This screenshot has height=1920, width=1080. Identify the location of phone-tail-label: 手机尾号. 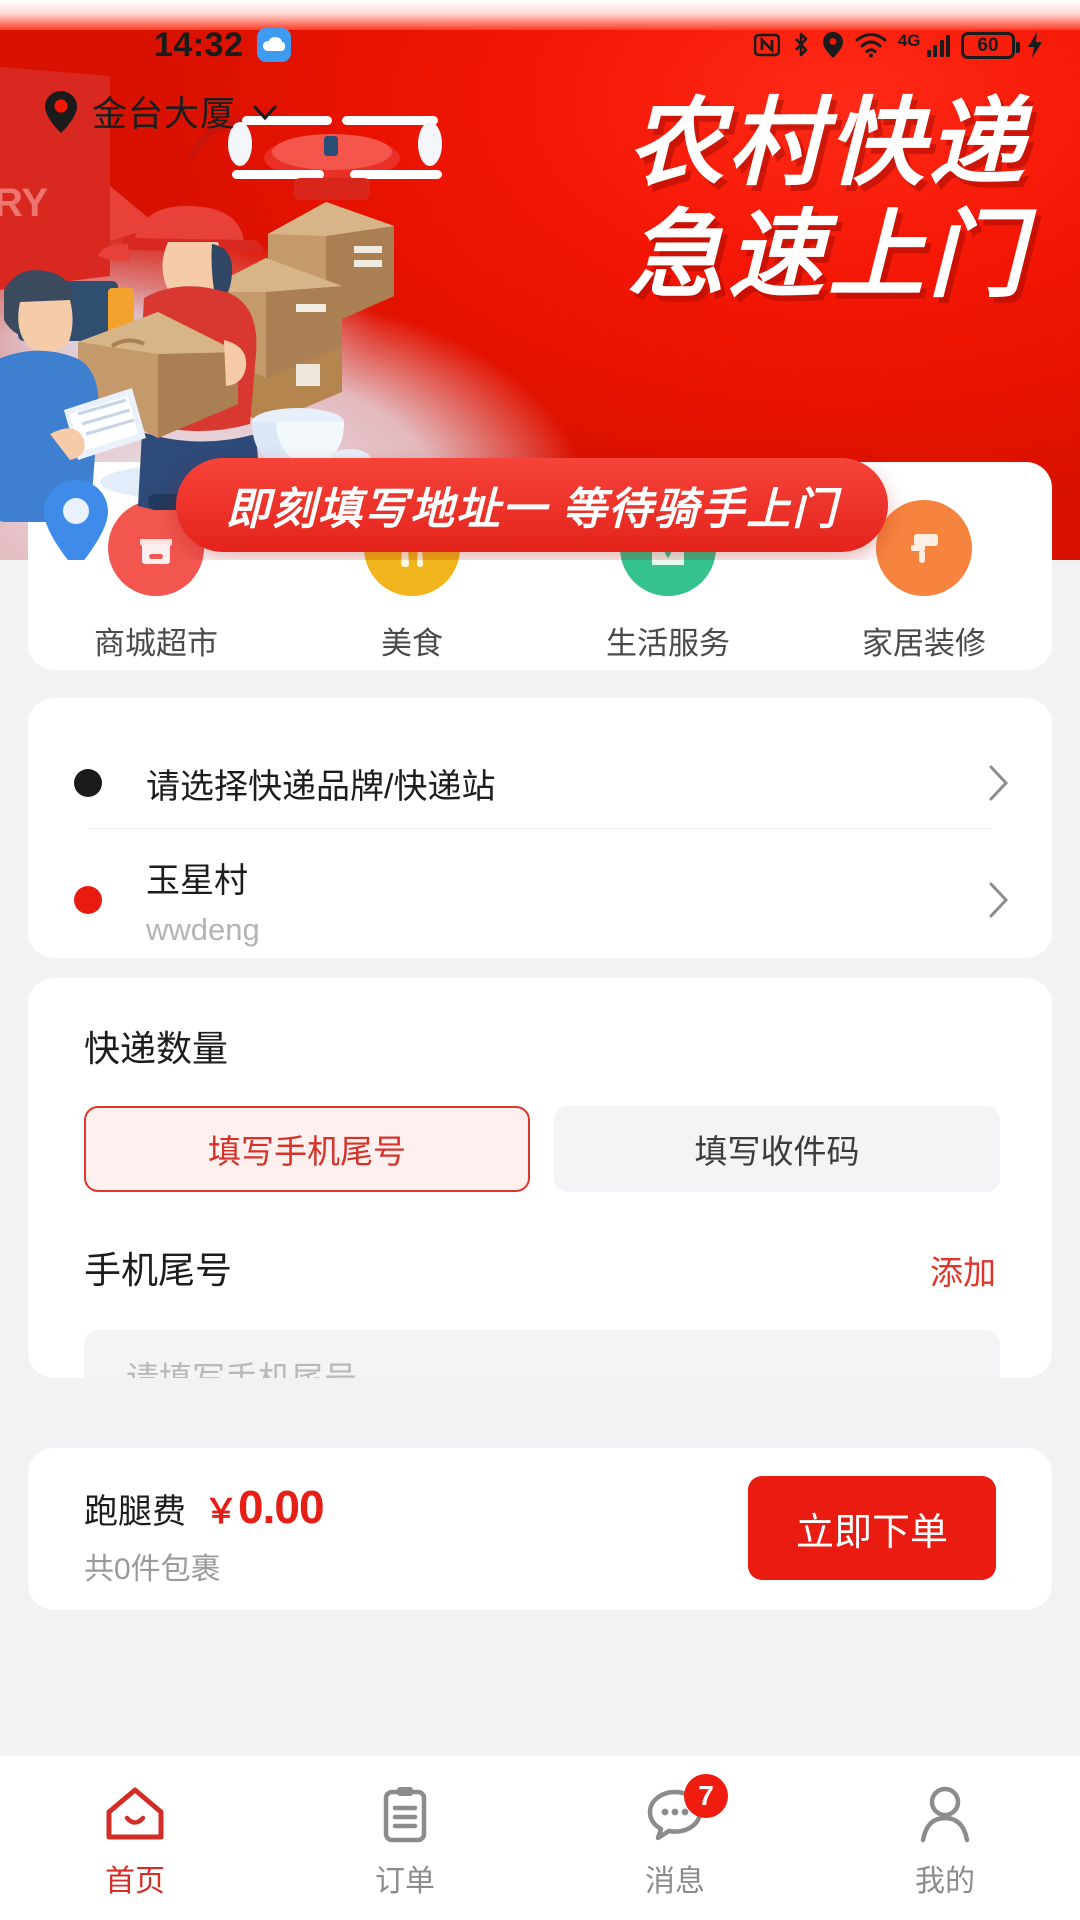
(158, 1270).